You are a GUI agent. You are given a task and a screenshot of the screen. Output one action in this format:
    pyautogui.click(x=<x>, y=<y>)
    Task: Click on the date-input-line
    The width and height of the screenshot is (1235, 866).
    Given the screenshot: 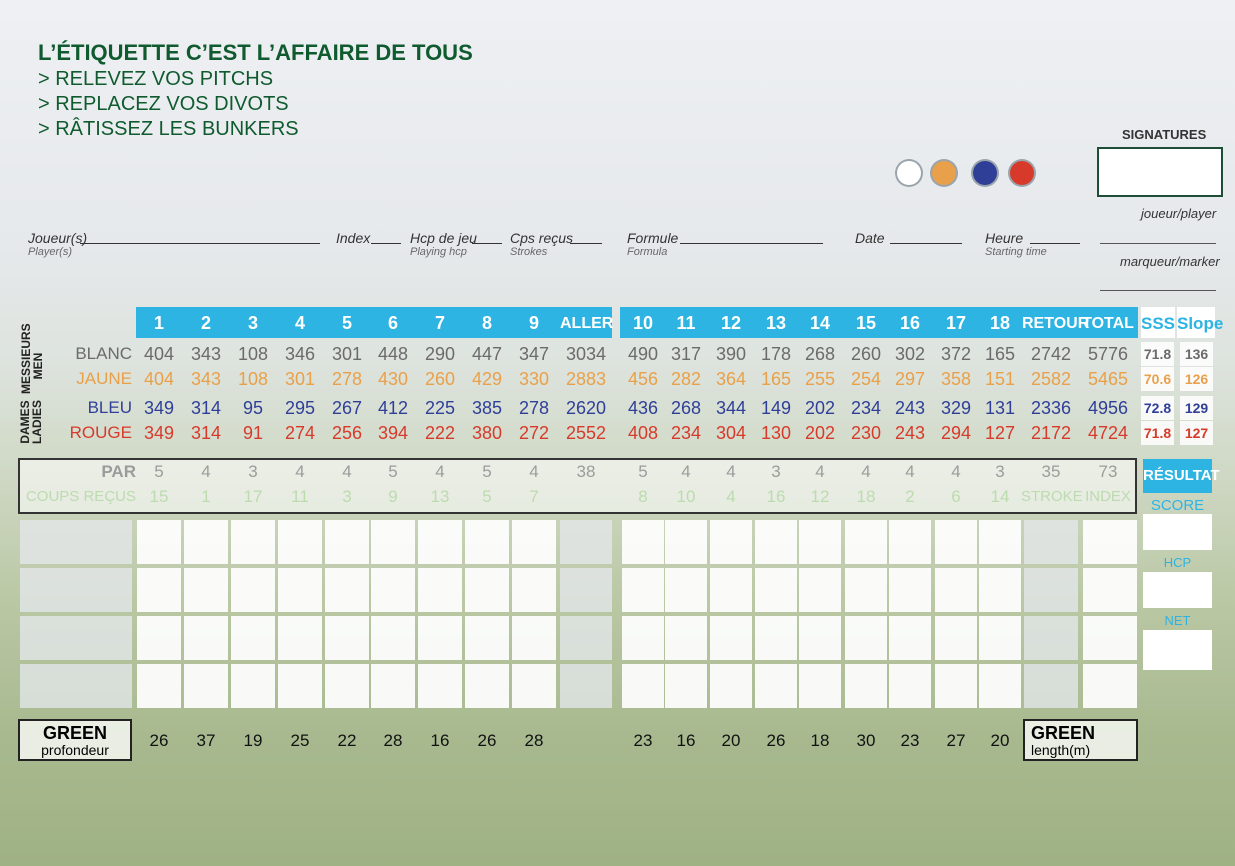 What is the action you would take?
    pyautogui.click(x=926, y=243)
    